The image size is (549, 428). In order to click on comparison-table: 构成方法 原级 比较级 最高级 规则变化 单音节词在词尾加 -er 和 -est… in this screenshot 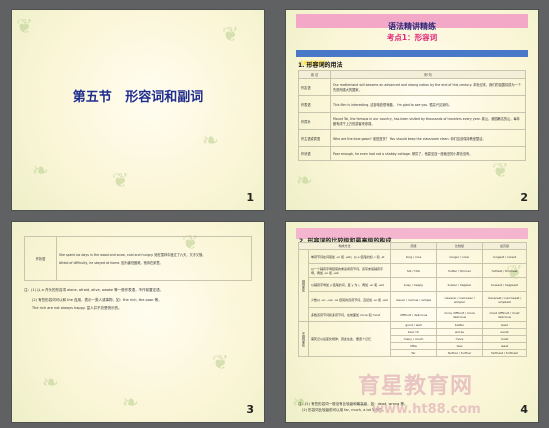, I will do `click(412, 299)`.